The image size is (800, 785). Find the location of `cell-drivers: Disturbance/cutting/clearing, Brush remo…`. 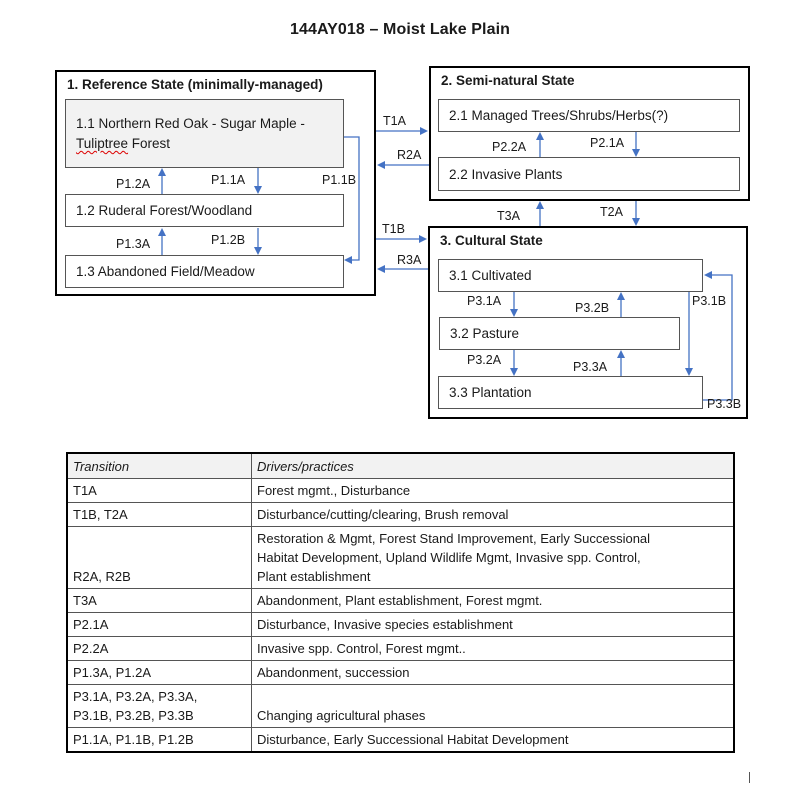

cell-drivers: Disturbance/cutting/clearing, Brush remo… is located at coordinates (493, 514).